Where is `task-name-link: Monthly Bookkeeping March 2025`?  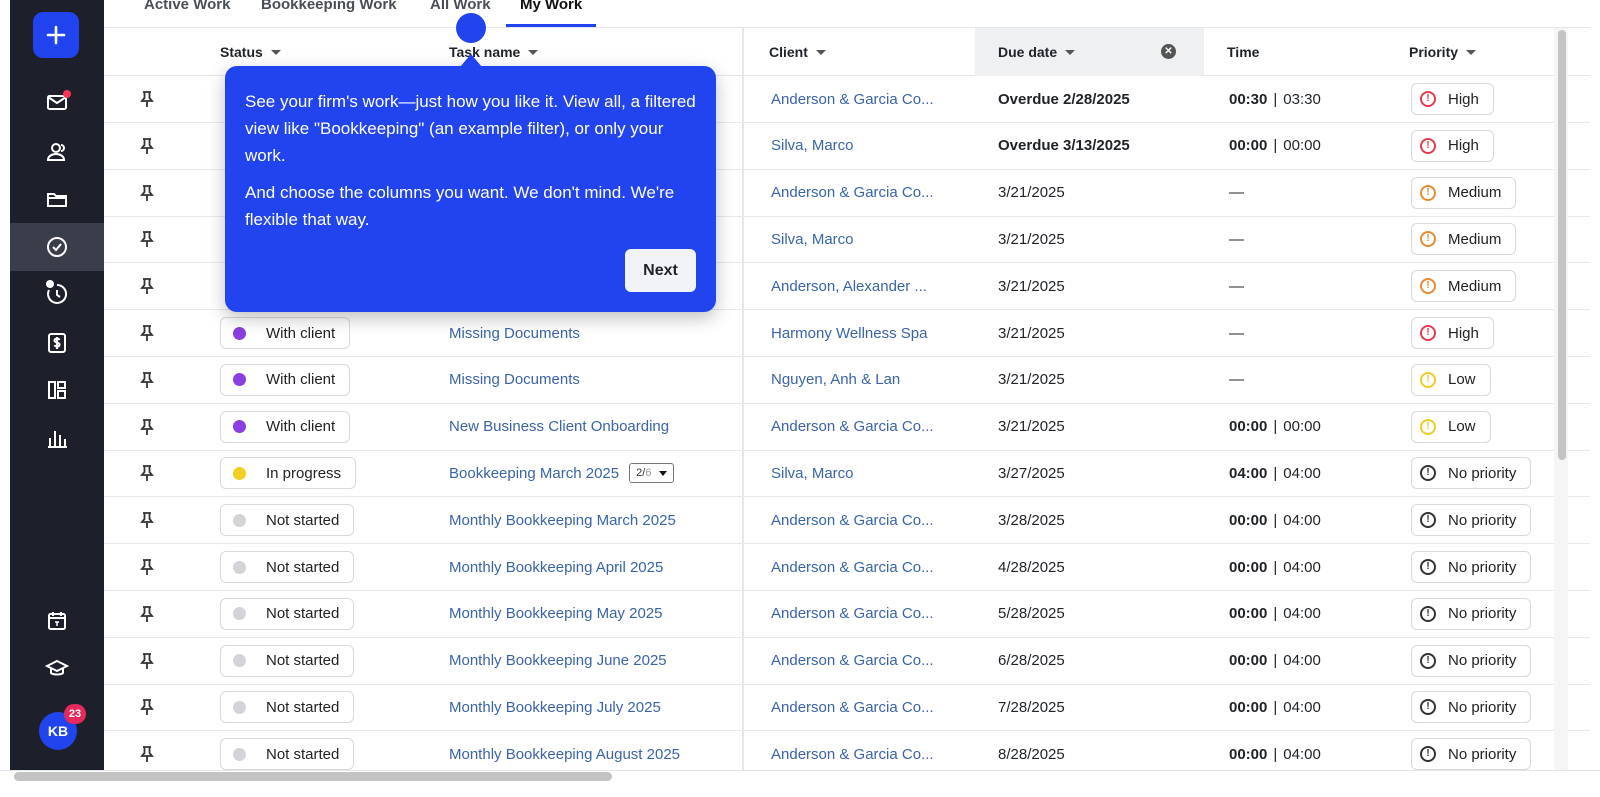 task-name-link: Monthly Bookkeeping March 2025 is located at coordinates (562, 520).